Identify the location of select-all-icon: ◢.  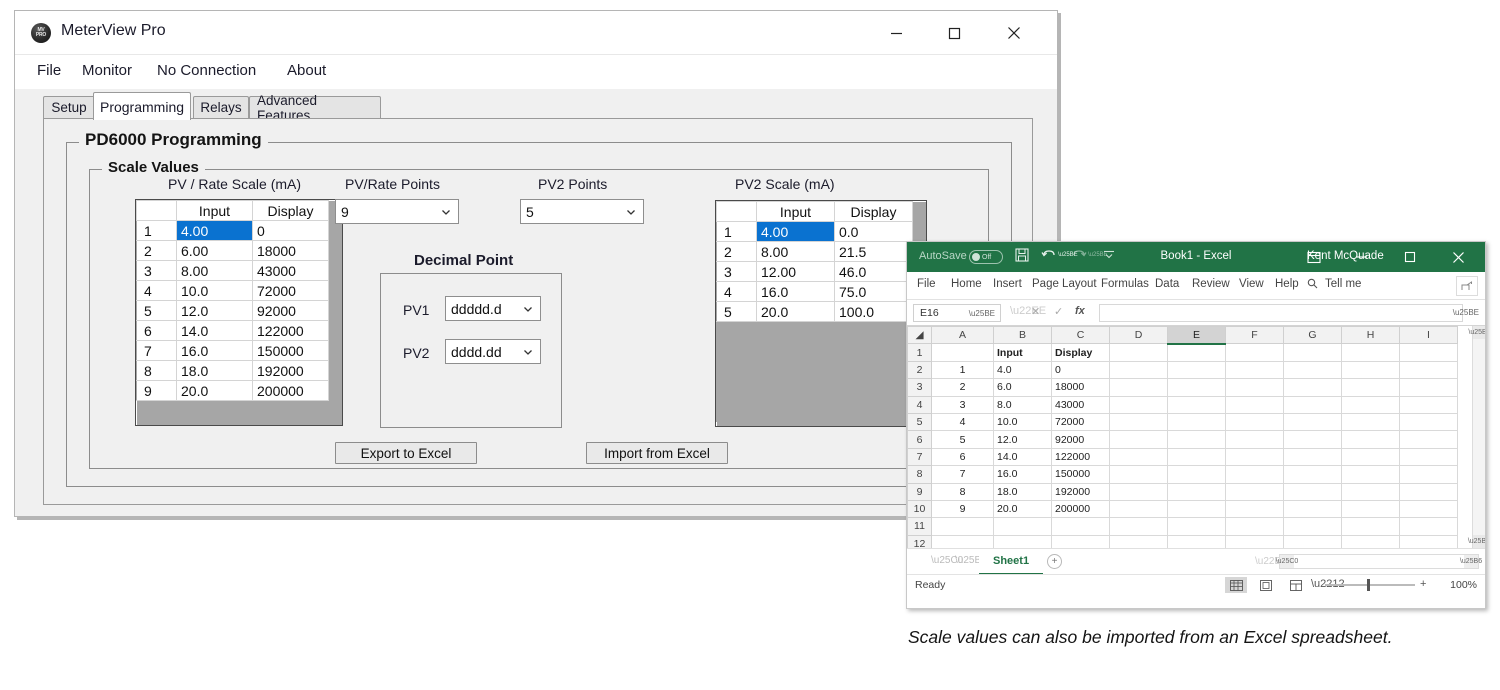
(919, 335).